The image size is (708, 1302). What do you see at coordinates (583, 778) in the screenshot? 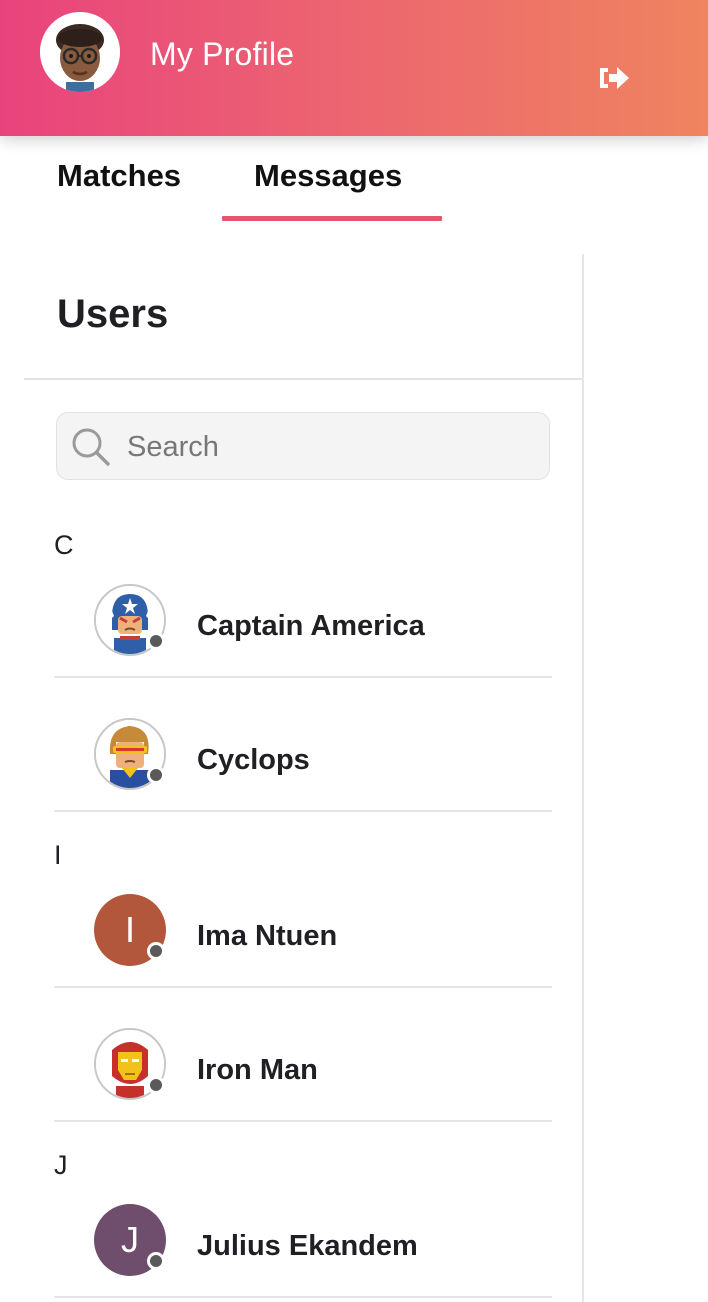
I see `panel-divider` at bounding box center [583, 778].